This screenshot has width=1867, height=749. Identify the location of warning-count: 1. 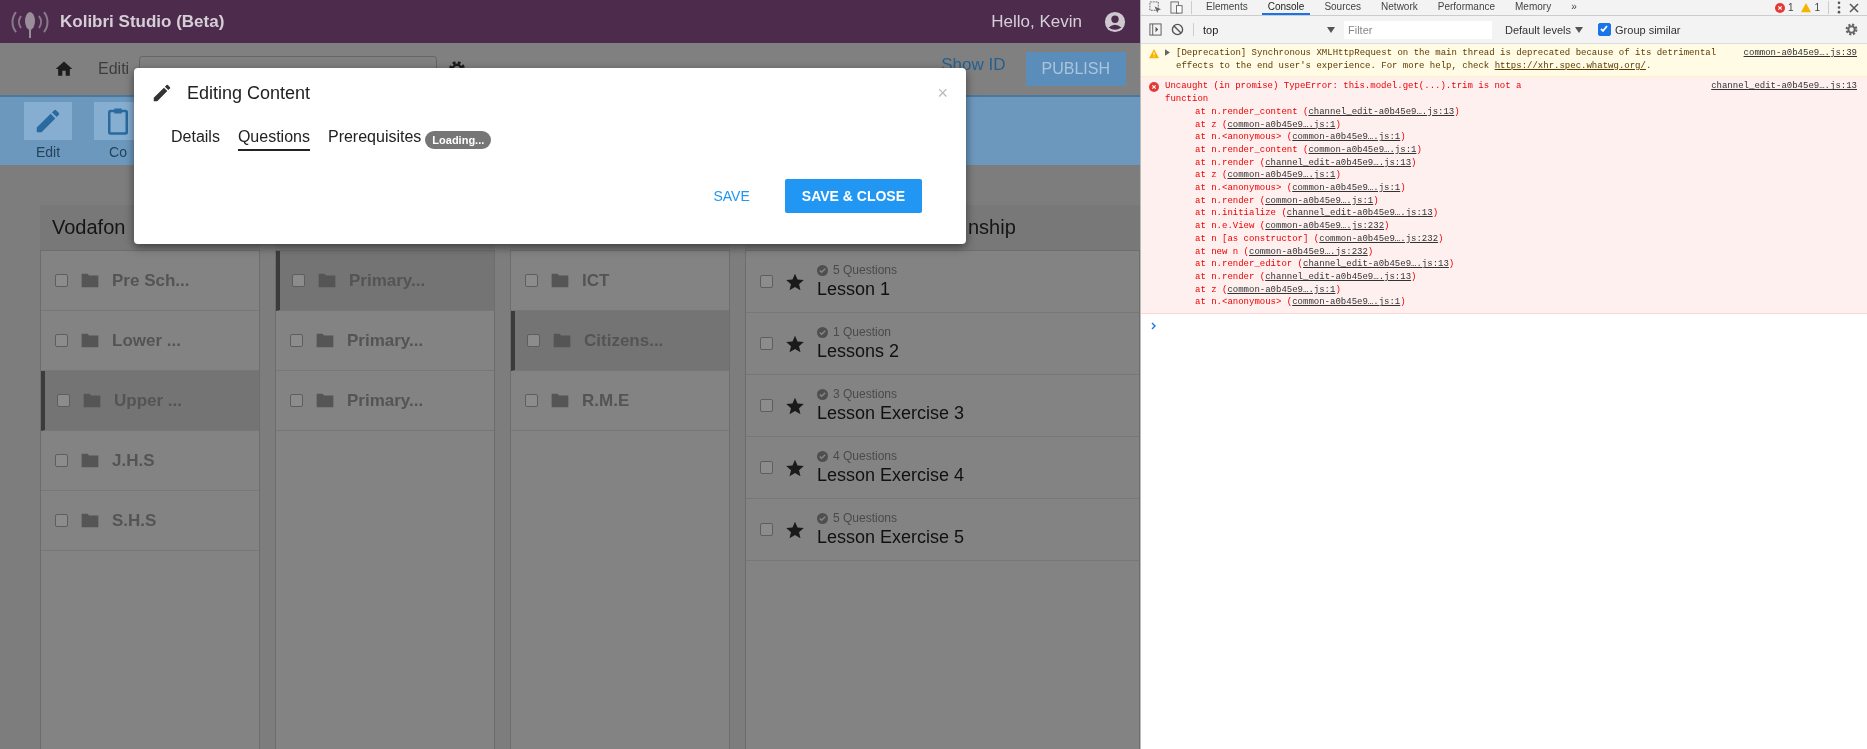
(1817, 7).